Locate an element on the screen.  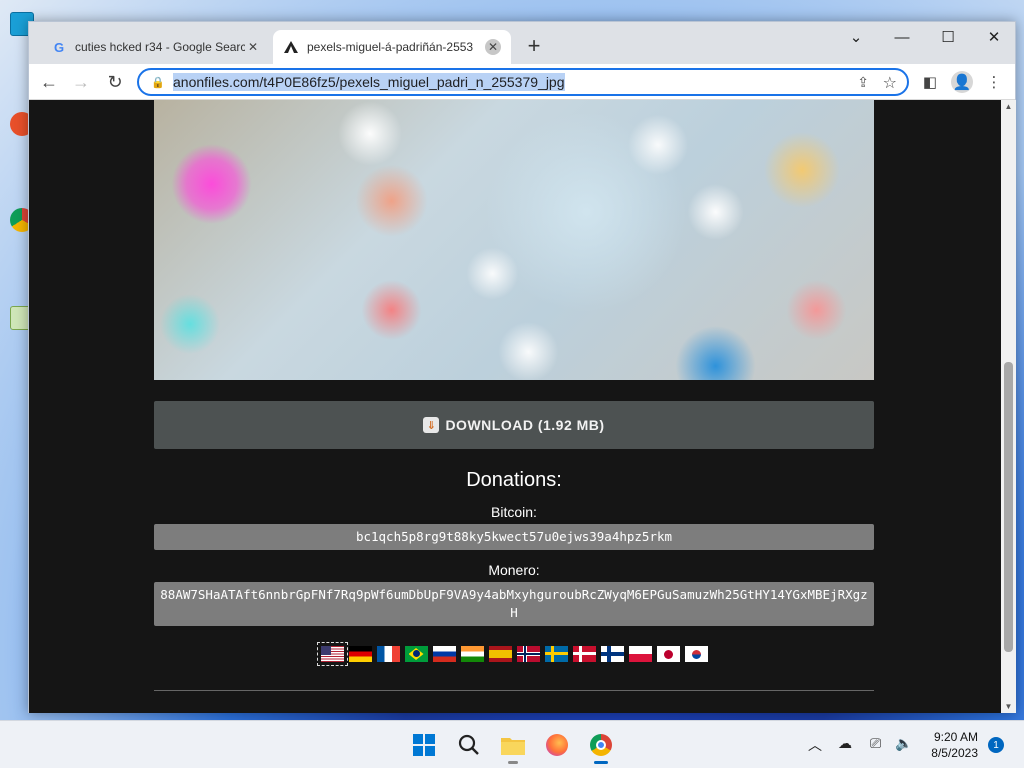
flag-in-icon is located at coordinates (472, 654).